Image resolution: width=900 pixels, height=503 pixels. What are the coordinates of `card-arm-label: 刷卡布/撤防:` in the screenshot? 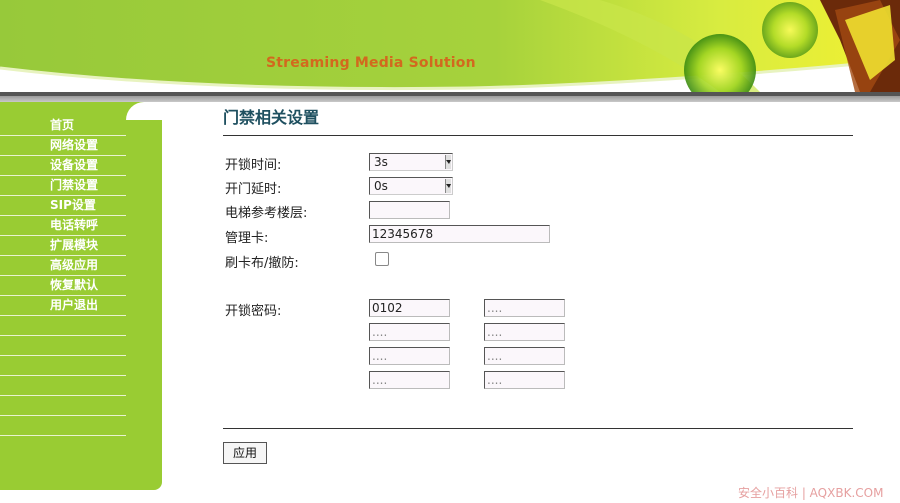 It's located at (262, 263).